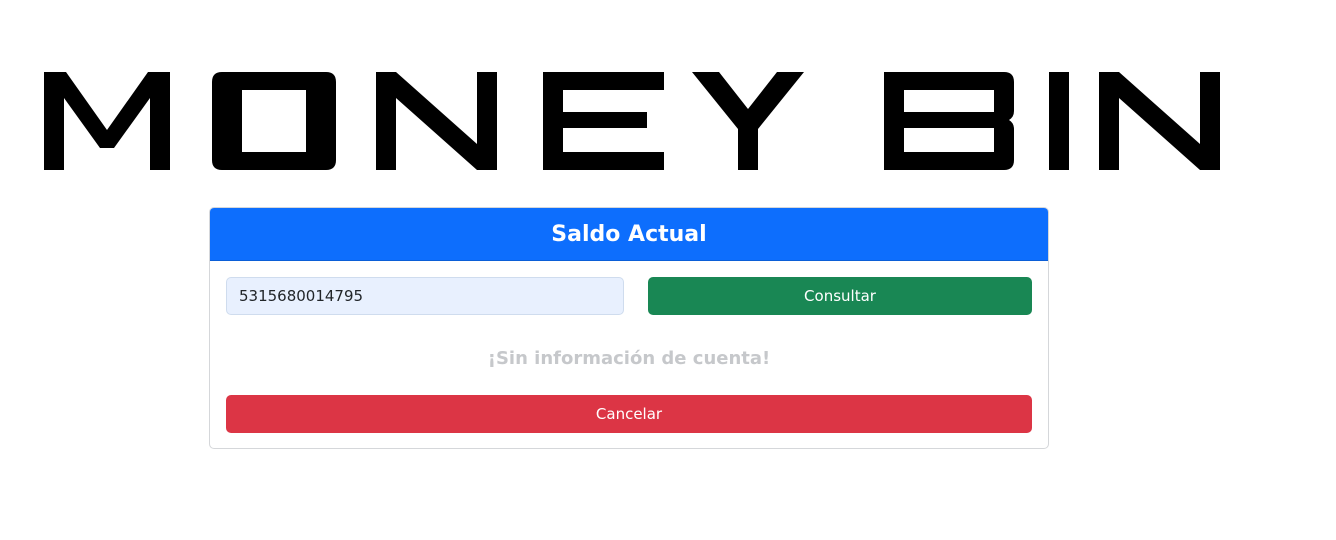  I want to click on cancel-row: Cancelar, so click(629, 414).